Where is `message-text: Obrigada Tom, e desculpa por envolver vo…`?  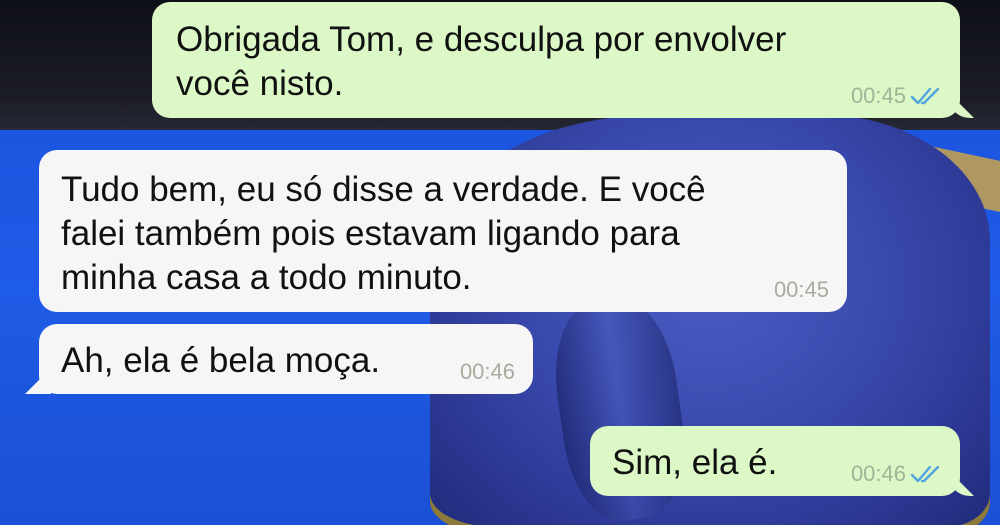 message-text: Obrigada Tom, e desculpa por envolver vo… is located at coordinates (481, 61).